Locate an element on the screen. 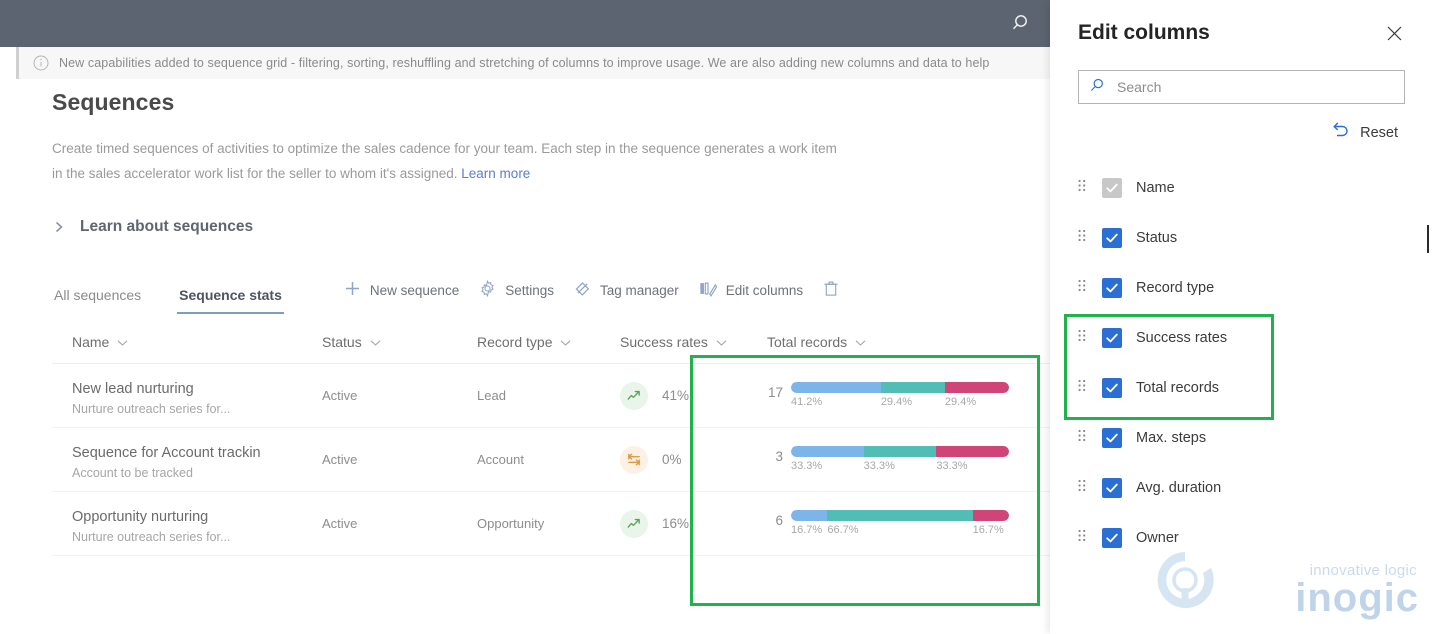  panel-search-box is located at coordinates (1241, 87).